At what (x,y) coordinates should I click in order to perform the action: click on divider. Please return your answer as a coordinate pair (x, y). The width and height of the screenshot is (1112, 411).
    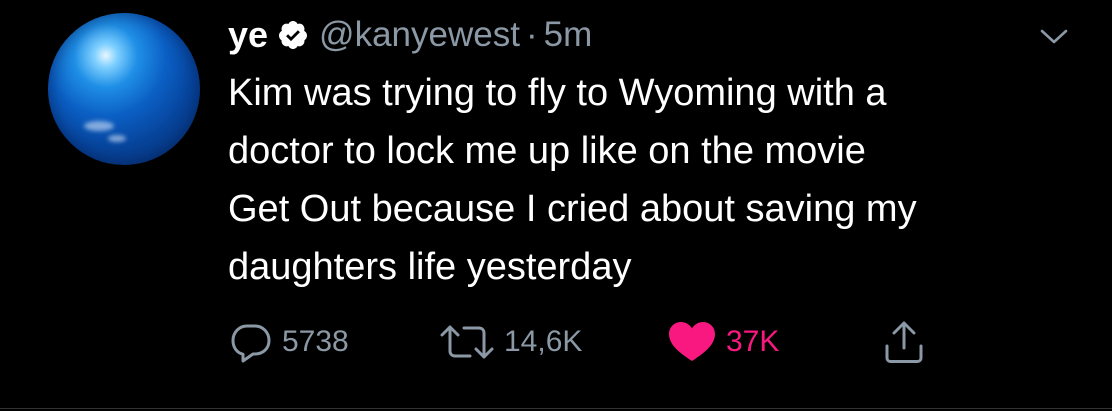
    Looking at the image, I should click on (556, 408).